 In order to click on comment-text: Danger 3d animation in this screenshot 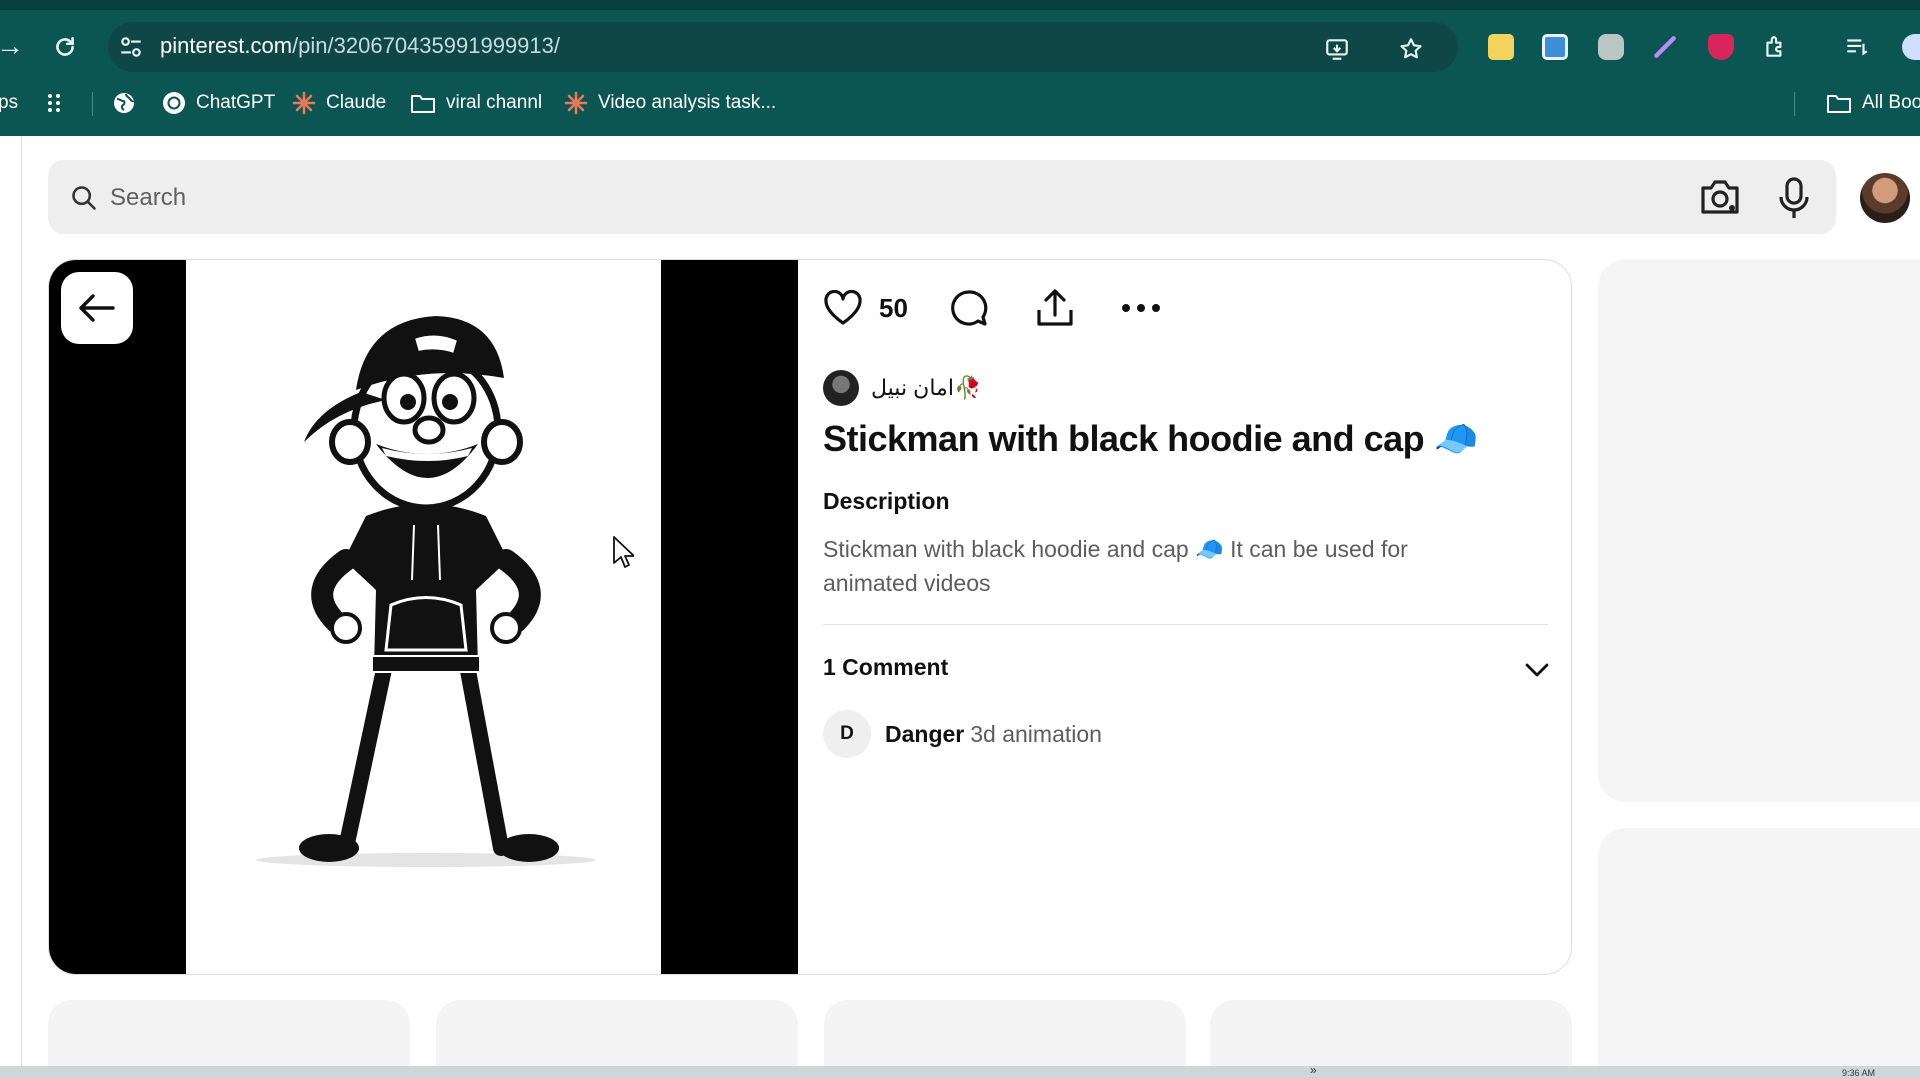, I will do `click(993, 734)`.